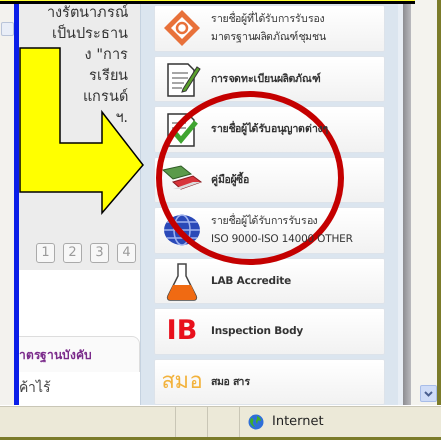  What do you see at coordinates (269, 179) in the screenshot?
I see `menu-item: คู่มือผู้ซื้อ` at bounding box center [269, 179].